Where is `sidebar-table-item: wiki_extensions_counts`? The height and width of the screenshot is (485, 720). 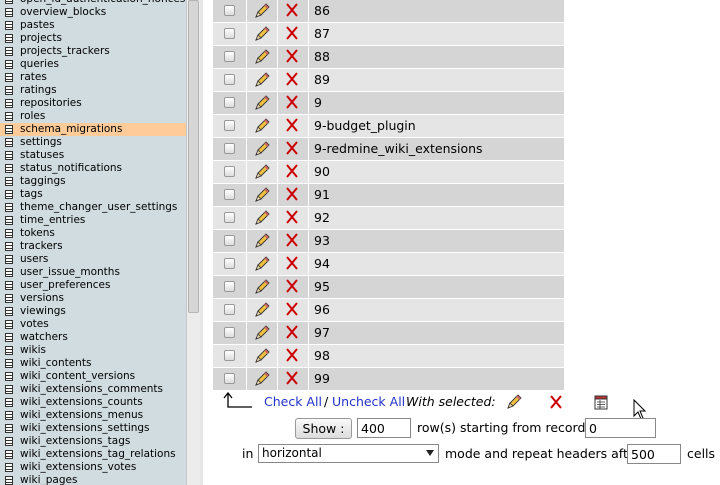
sidebar-table-item: wiki_extensions_counts is located at coordinates (93, 402).